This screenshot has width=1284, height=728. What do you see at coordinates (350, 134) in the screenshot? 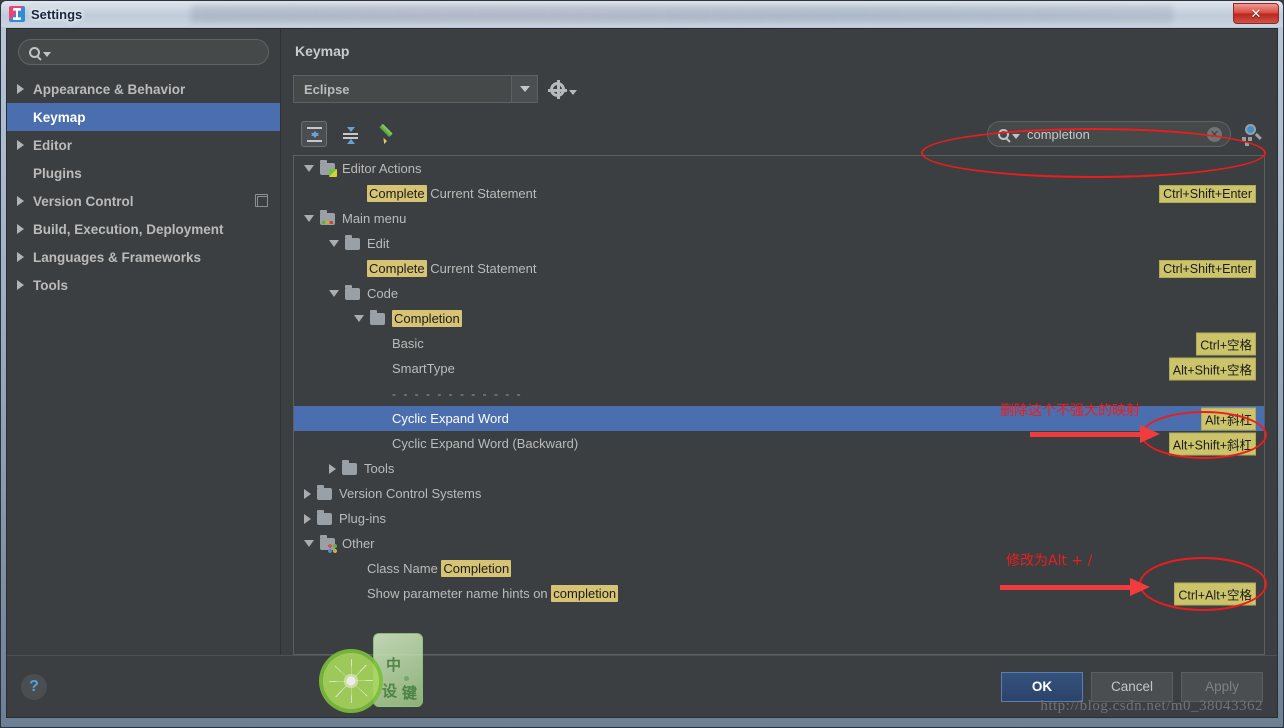
I see `collapse-all-button` at bounding box center [350, 134].